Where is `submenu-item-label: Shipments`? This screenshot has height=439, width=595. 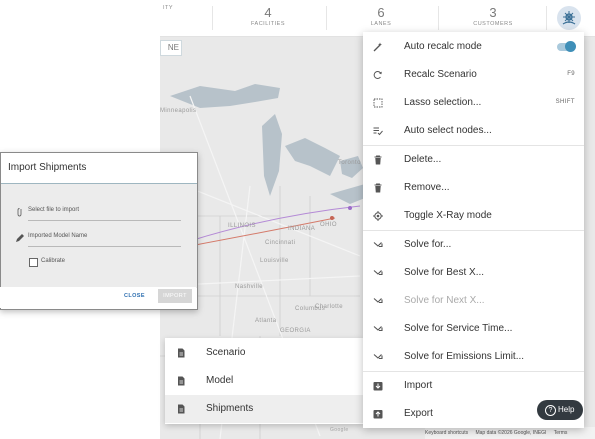
submenu-item-label: Shipments is located at coordinates (230, 408).